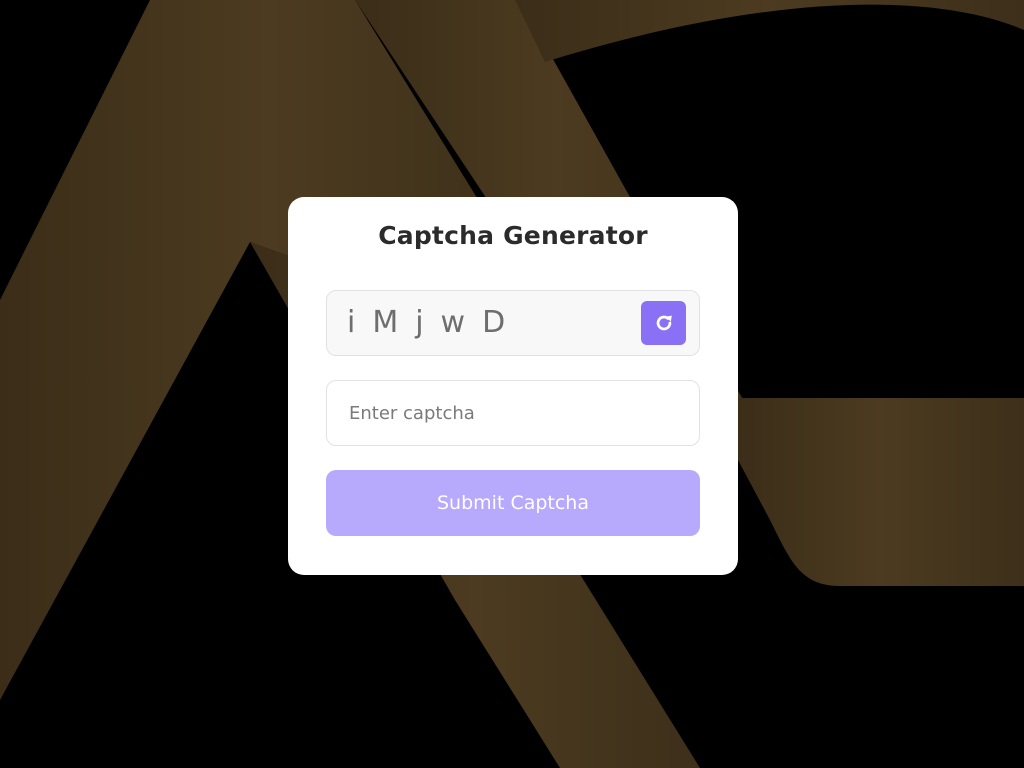  Describe the element at coordinates (513, 235) in the screenshot. I see `page-title: Captcha Generator` at that location.